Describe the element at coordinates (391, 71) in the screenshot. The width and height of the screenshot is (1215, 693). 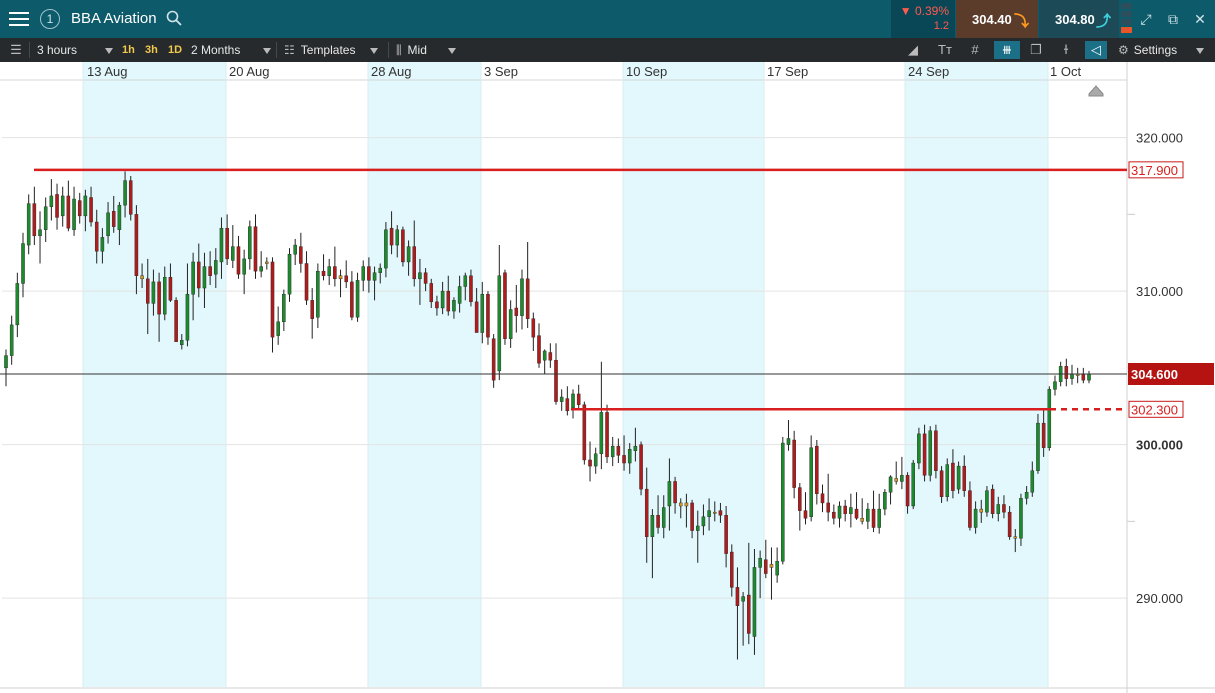
I see `date-tick-label: 28 Aug` at that location.